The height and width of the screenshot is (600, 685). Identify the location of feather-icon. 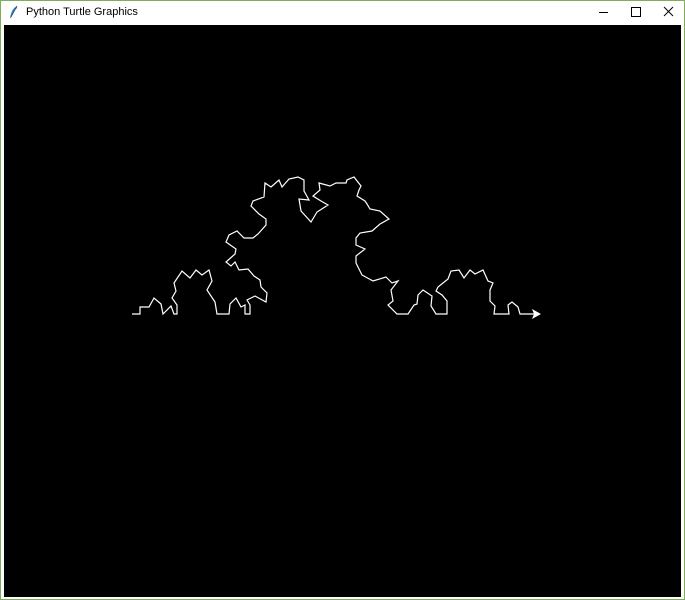
(14, 11).